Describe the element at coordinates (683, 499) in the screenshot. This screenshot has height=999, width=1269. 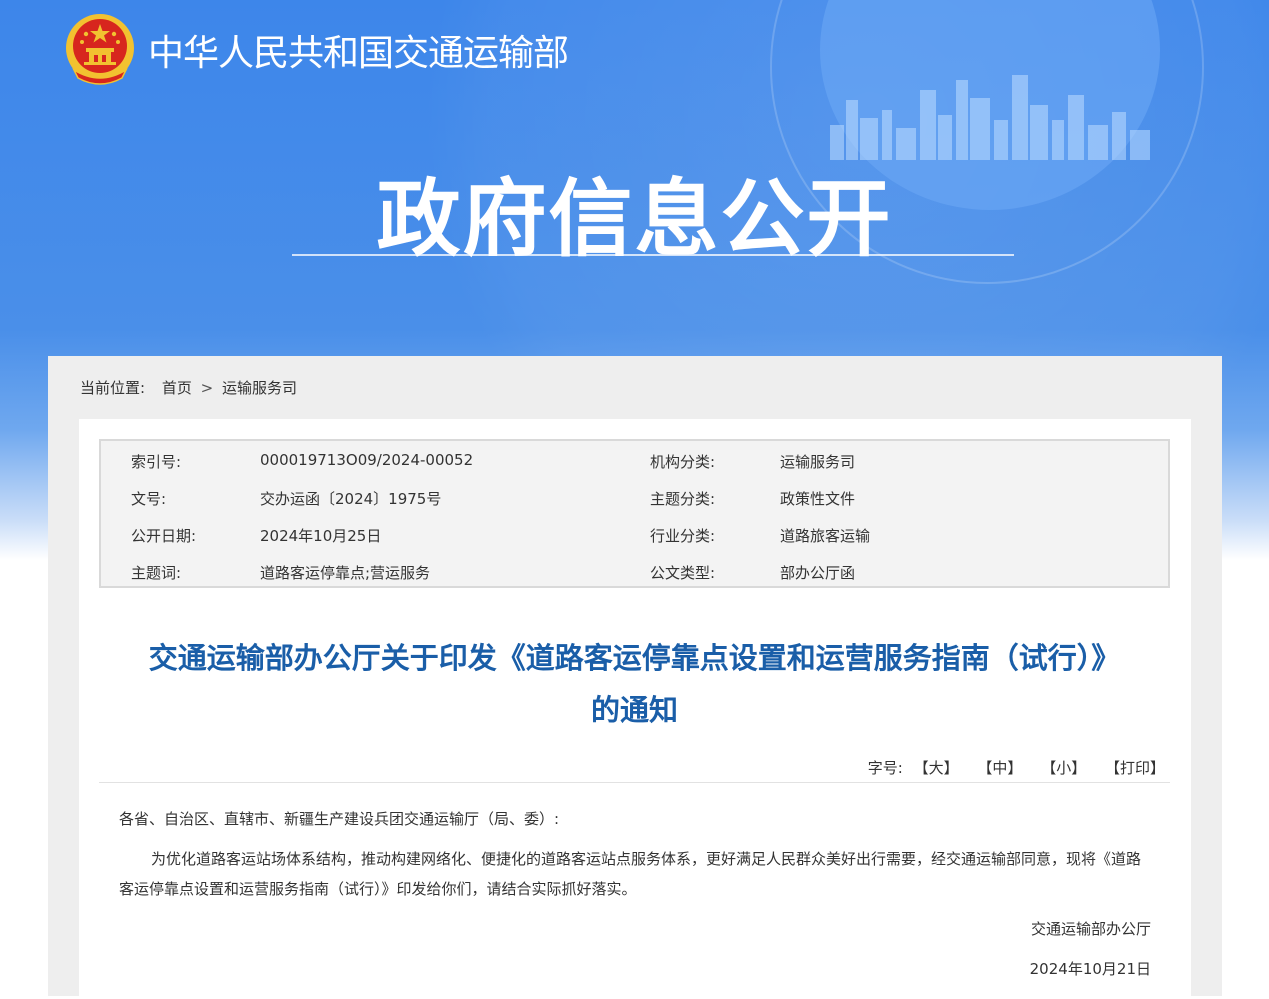
I see `metadata-key: 主题分类:` at that location.